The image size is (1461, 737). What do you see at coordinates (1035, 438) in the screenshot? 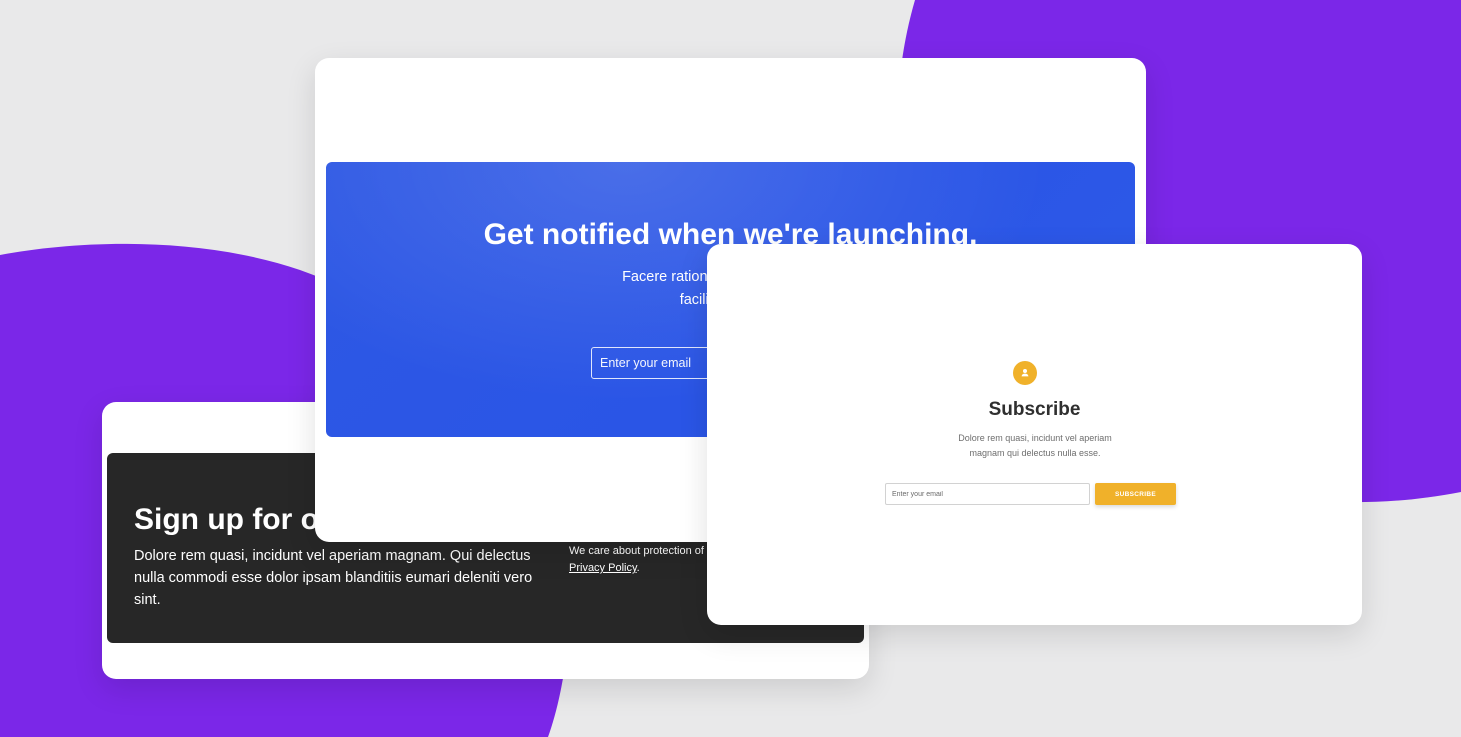
I see `subscribe-description-line-1: Dolore rem quasi, incidunt vel aperiam` at bounding box center [1035, 438].